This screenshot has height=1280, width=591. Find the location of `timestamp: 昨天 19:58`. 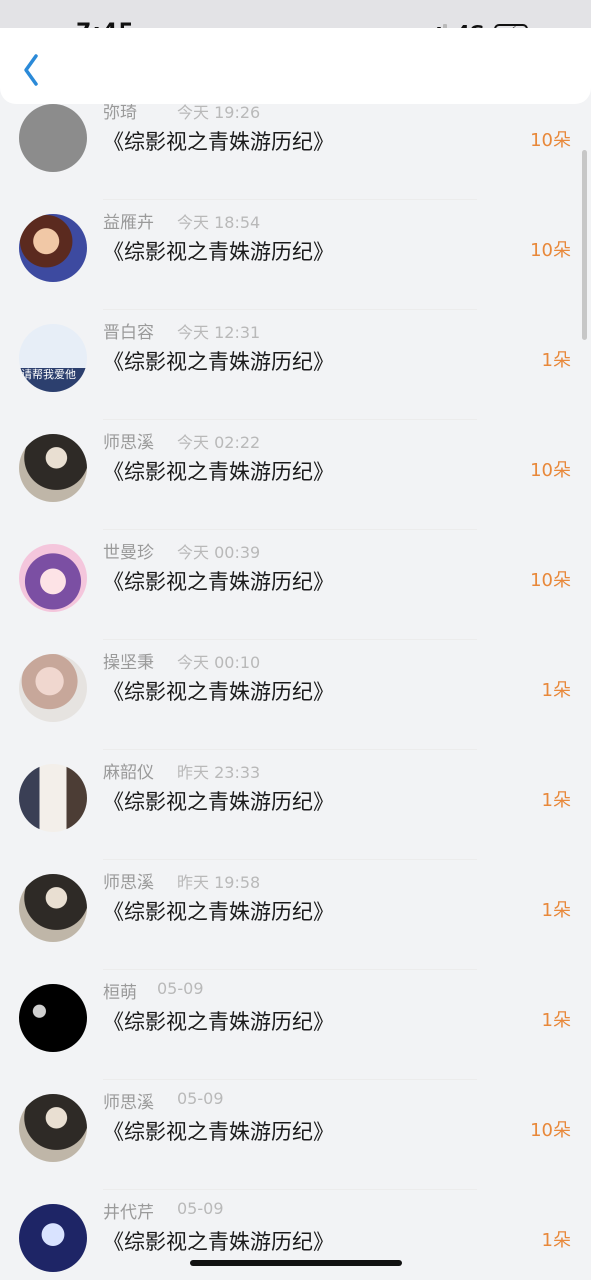

timestamp: 昨天 19:58 is located at coordinates (219, 882).